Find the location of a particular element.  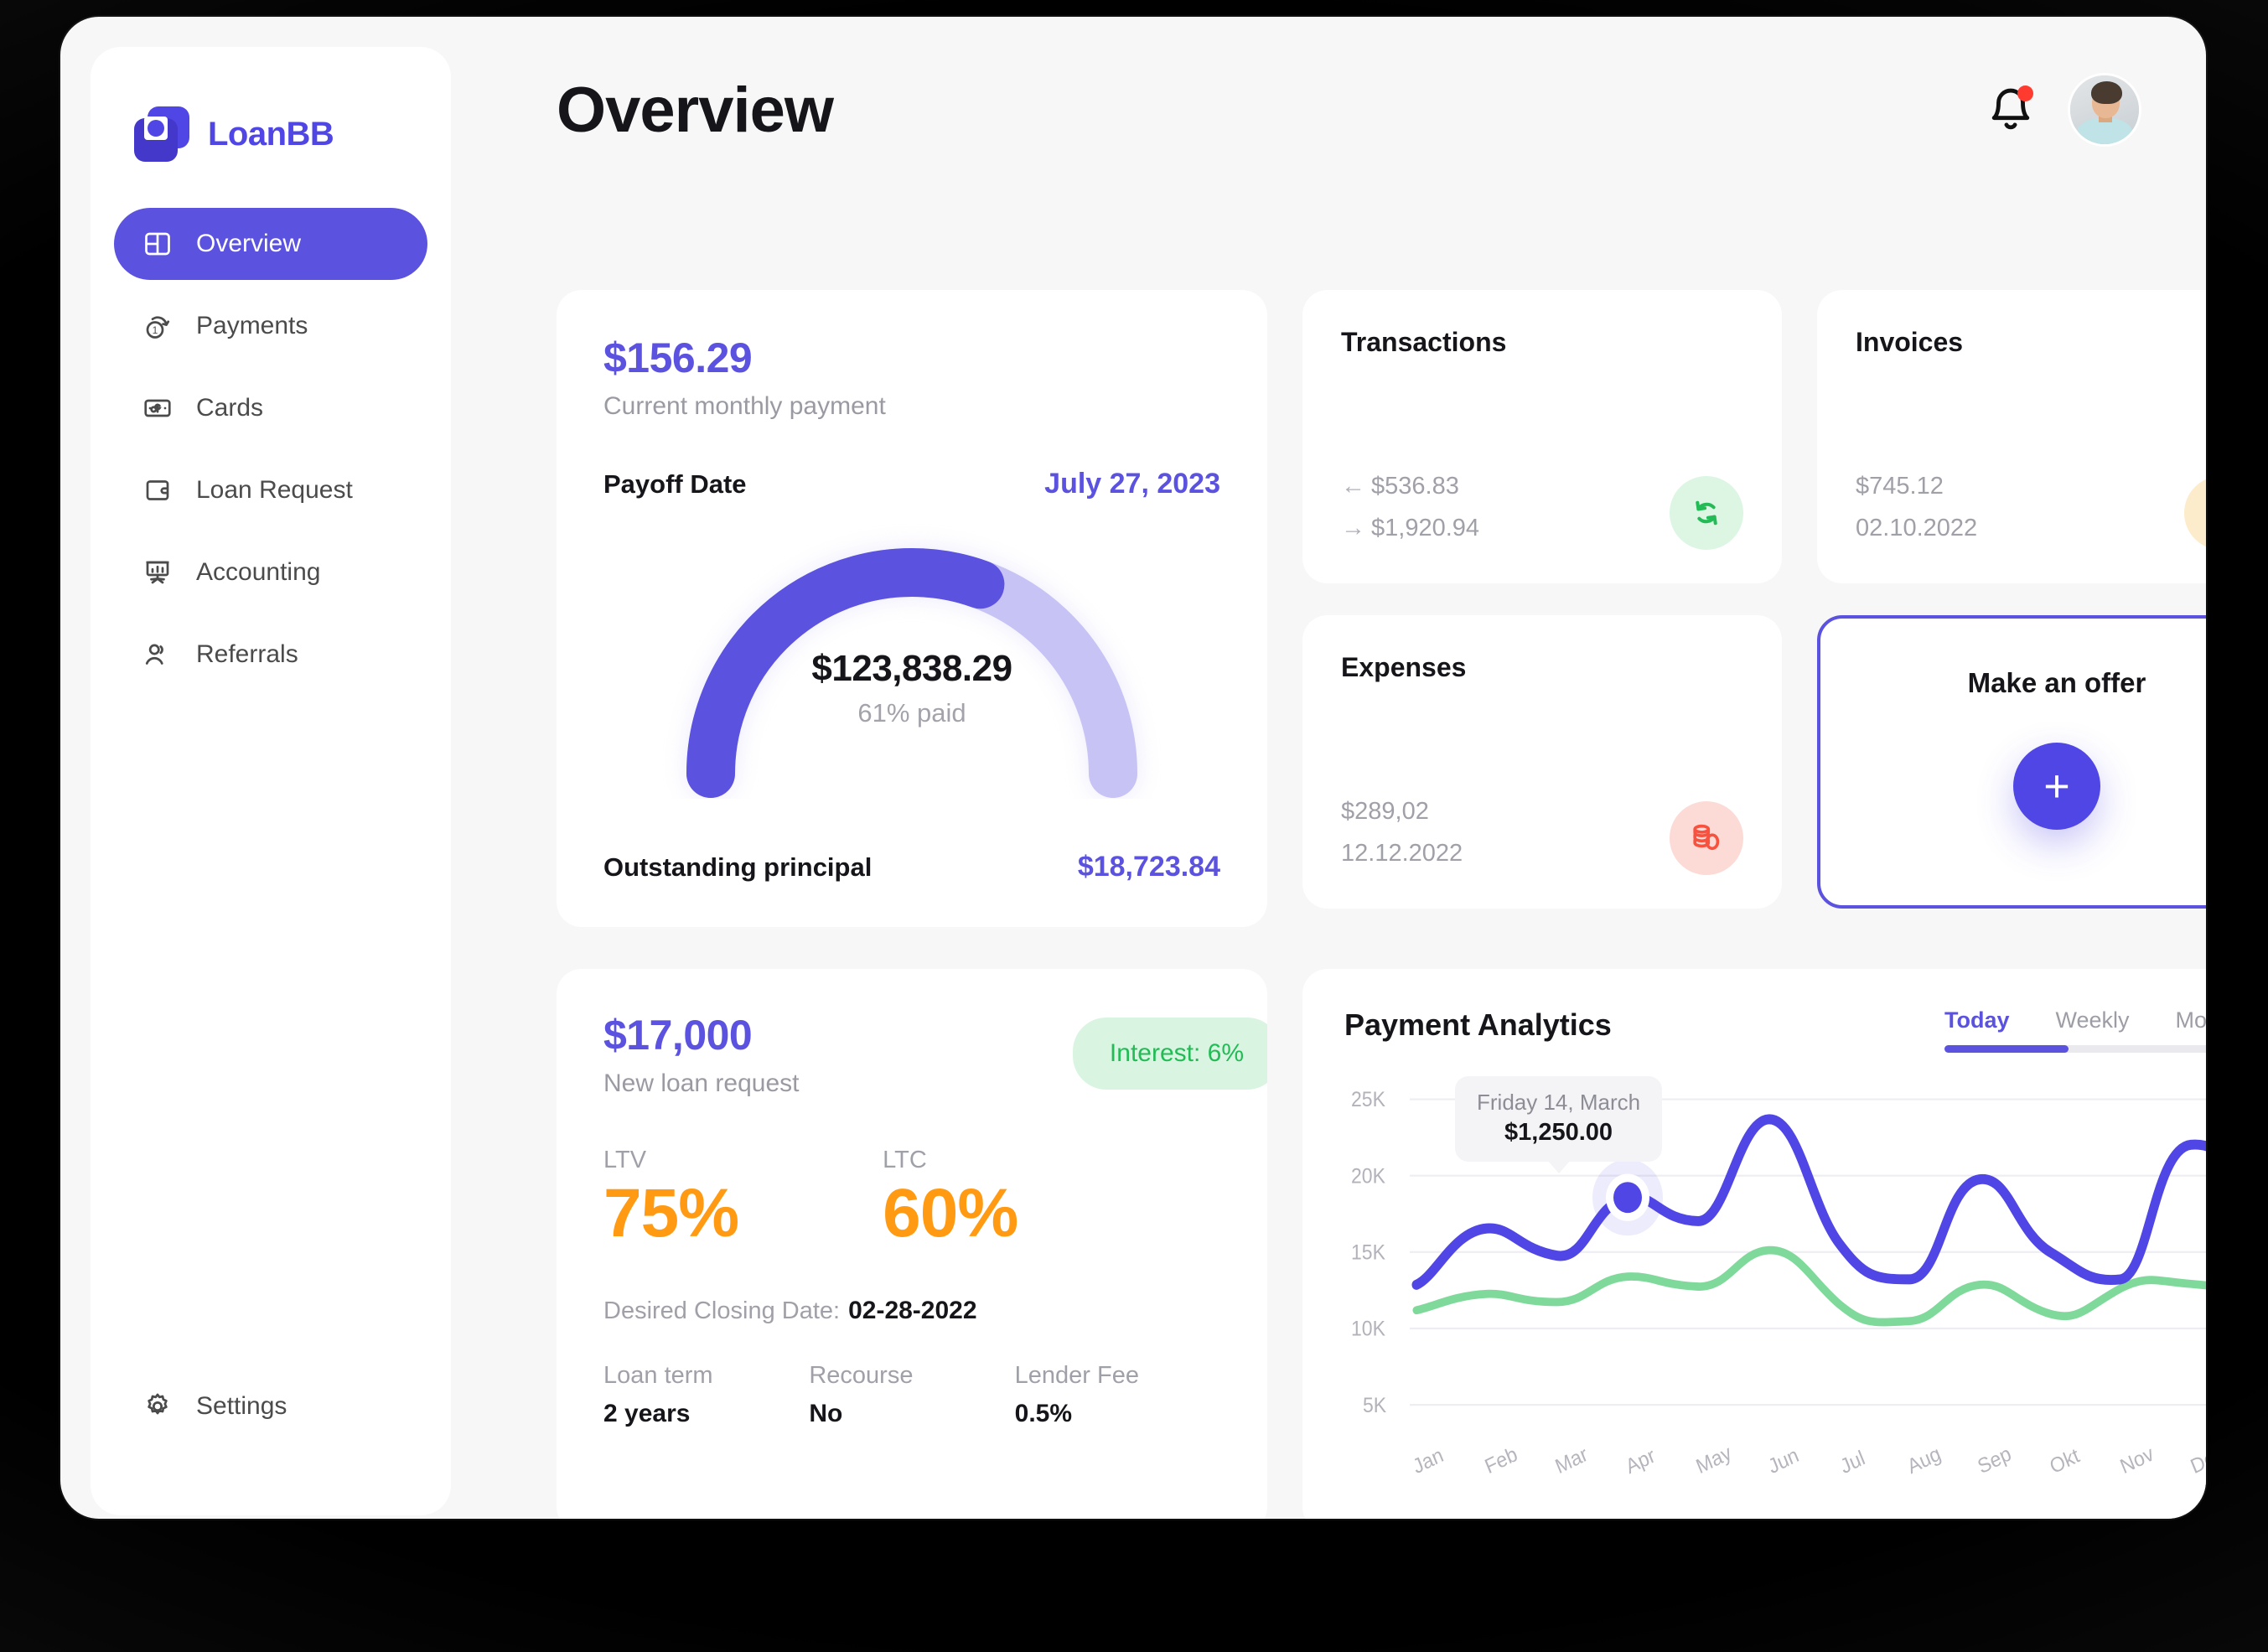

add-offer-button: + is located at coordinates (2056, 786).